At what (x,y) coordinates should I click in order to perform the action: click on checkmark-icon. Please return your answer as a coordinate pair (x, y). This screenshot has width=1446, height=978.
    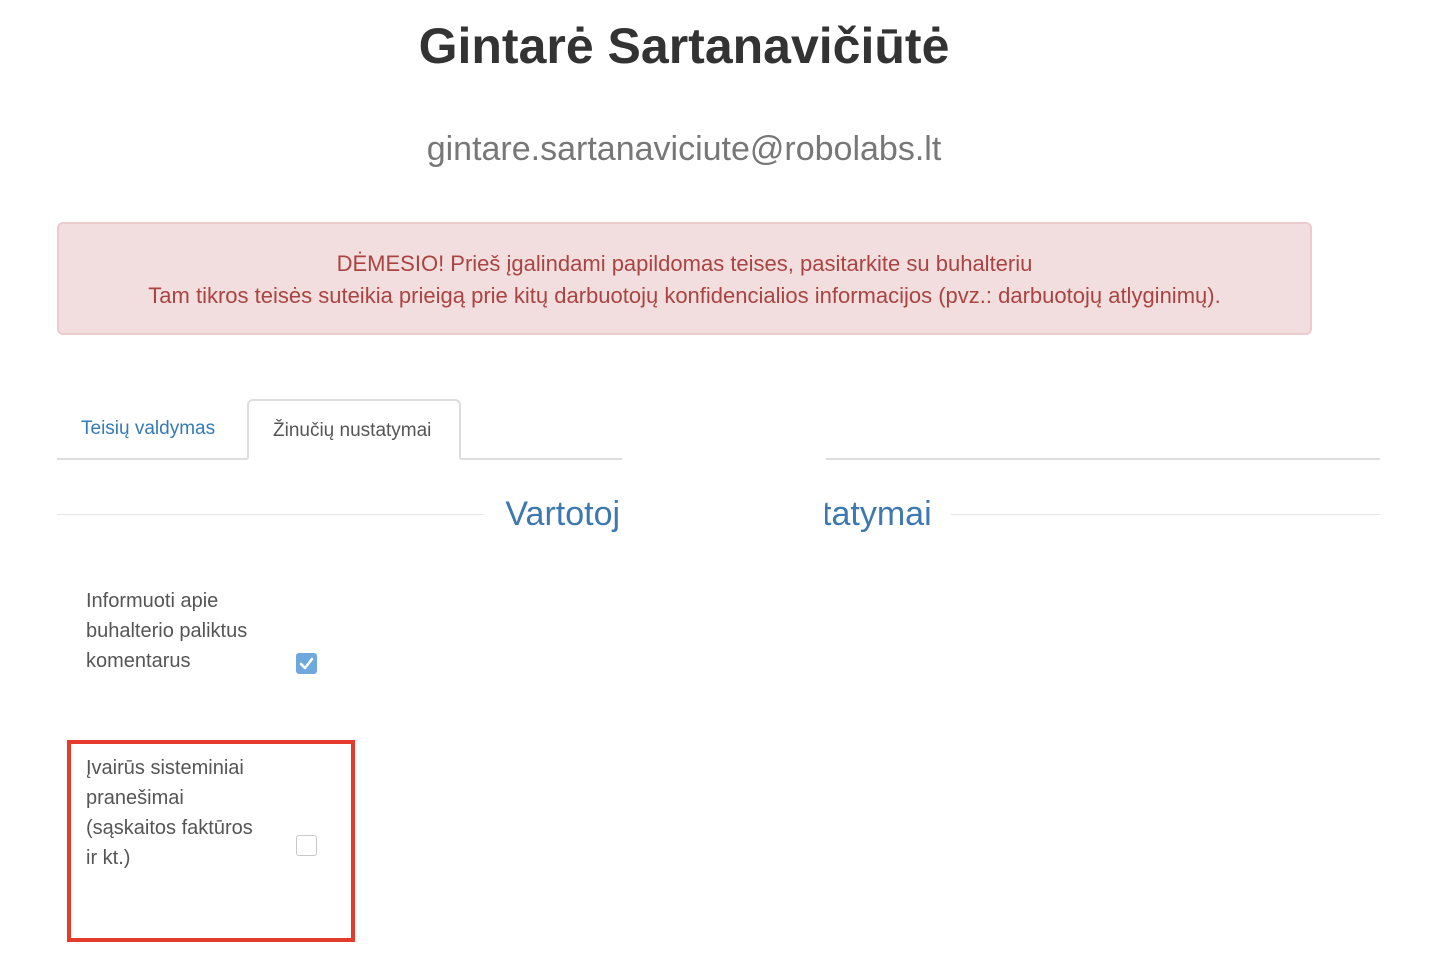
    Looking at the image, I should click on (306, 663).